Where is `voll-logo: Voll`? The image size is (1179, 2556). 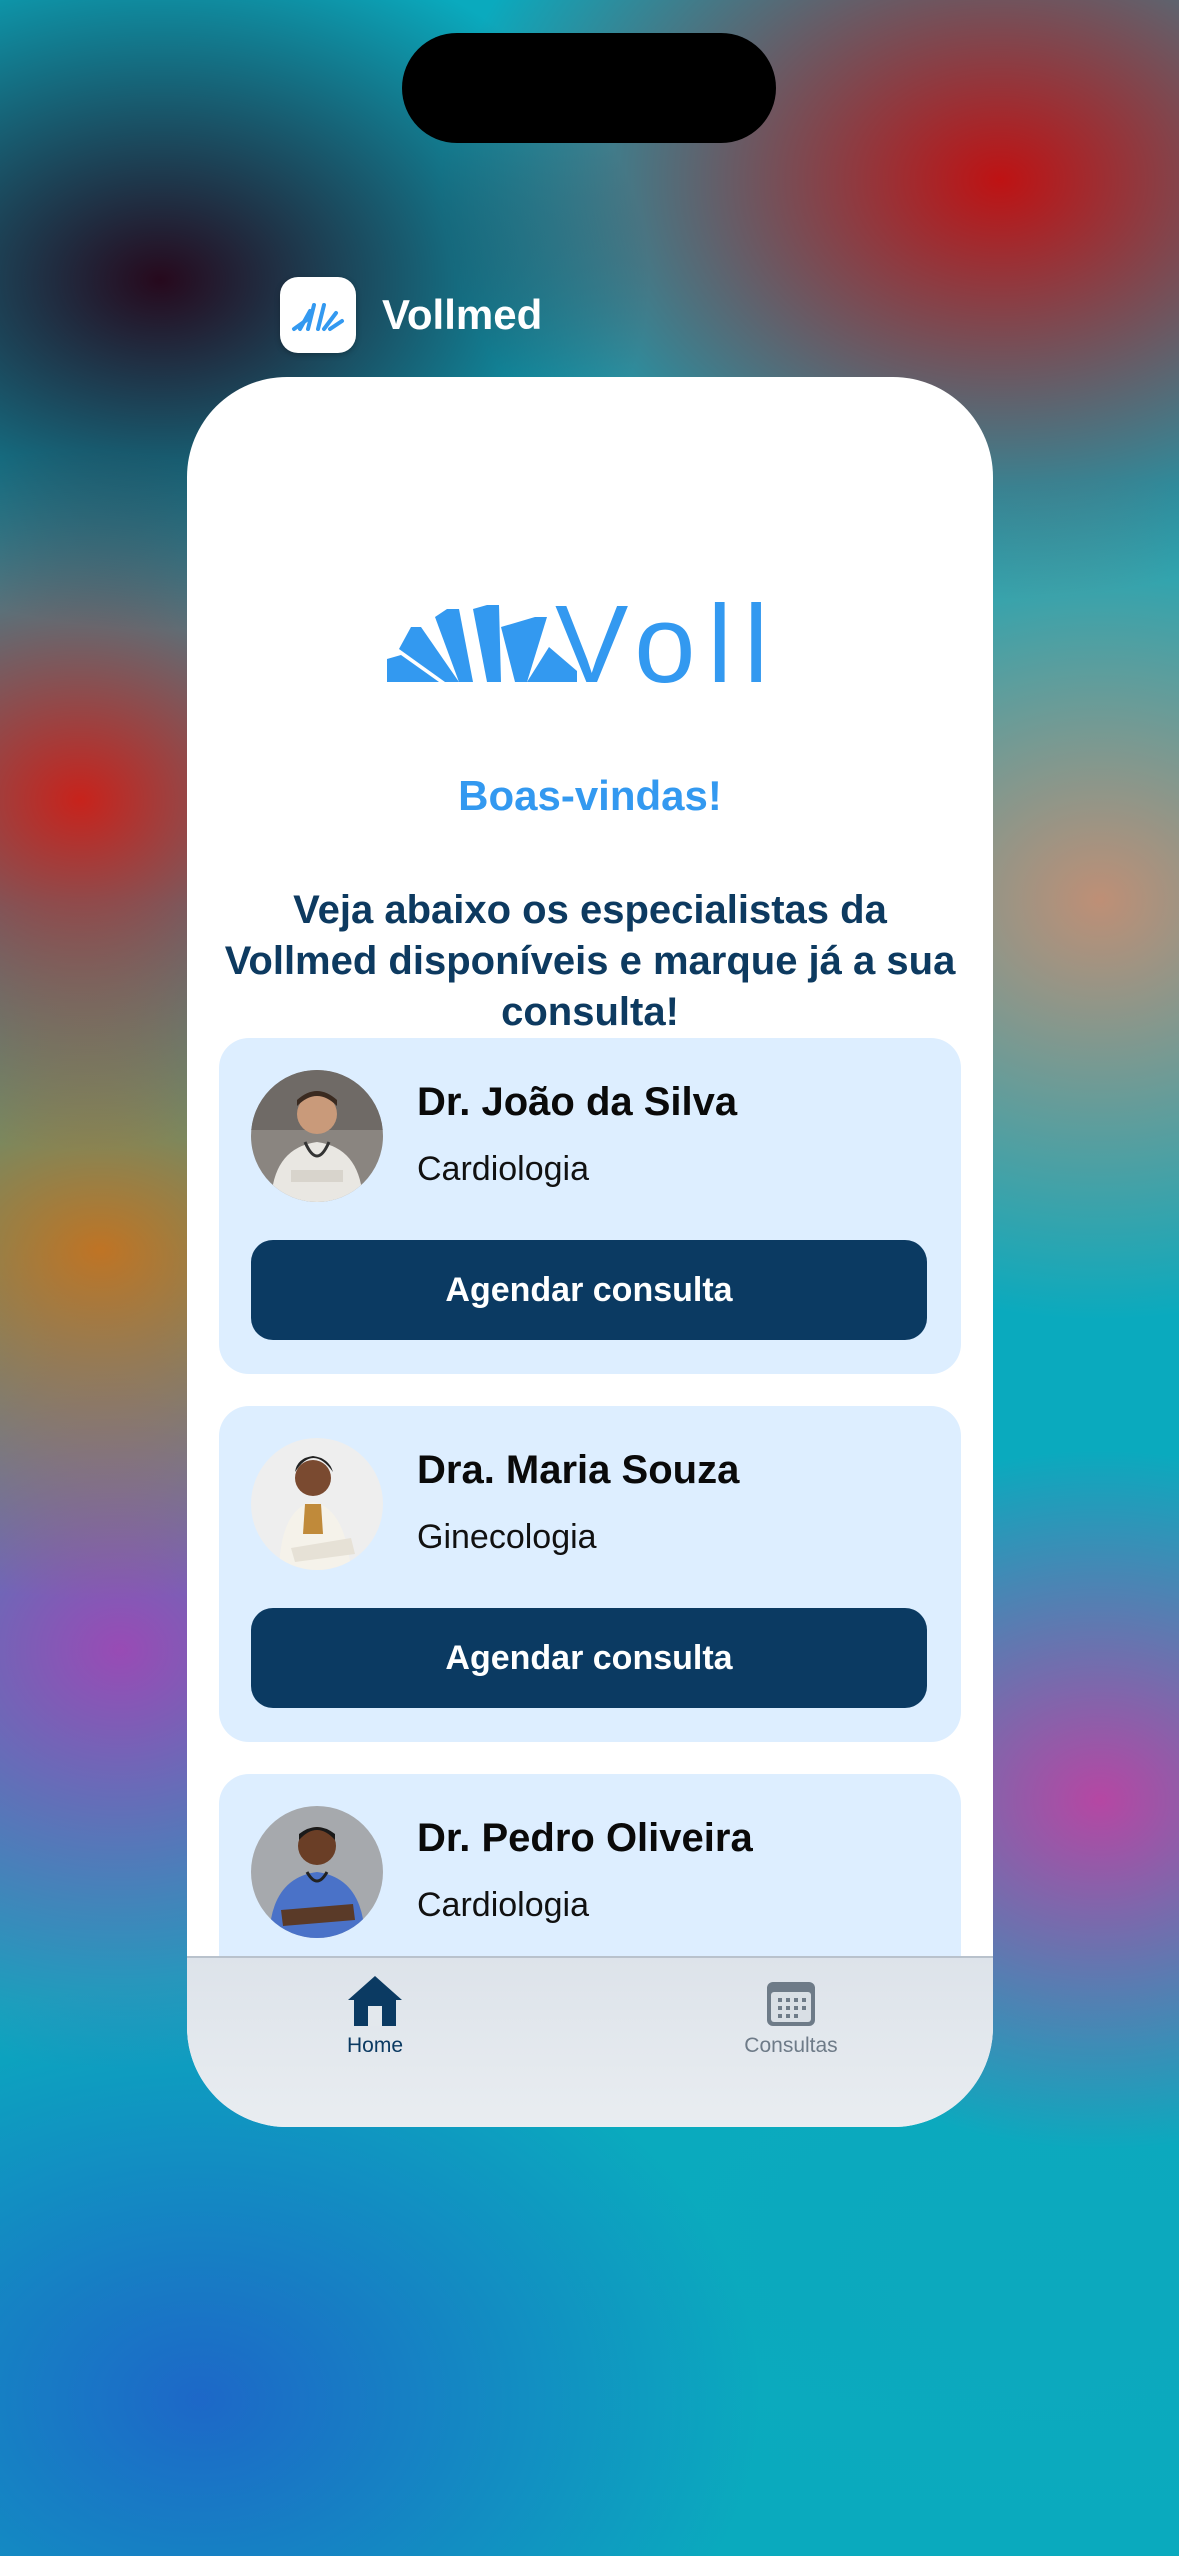
voll-logo: Voll is located at coordinates (583, 637).